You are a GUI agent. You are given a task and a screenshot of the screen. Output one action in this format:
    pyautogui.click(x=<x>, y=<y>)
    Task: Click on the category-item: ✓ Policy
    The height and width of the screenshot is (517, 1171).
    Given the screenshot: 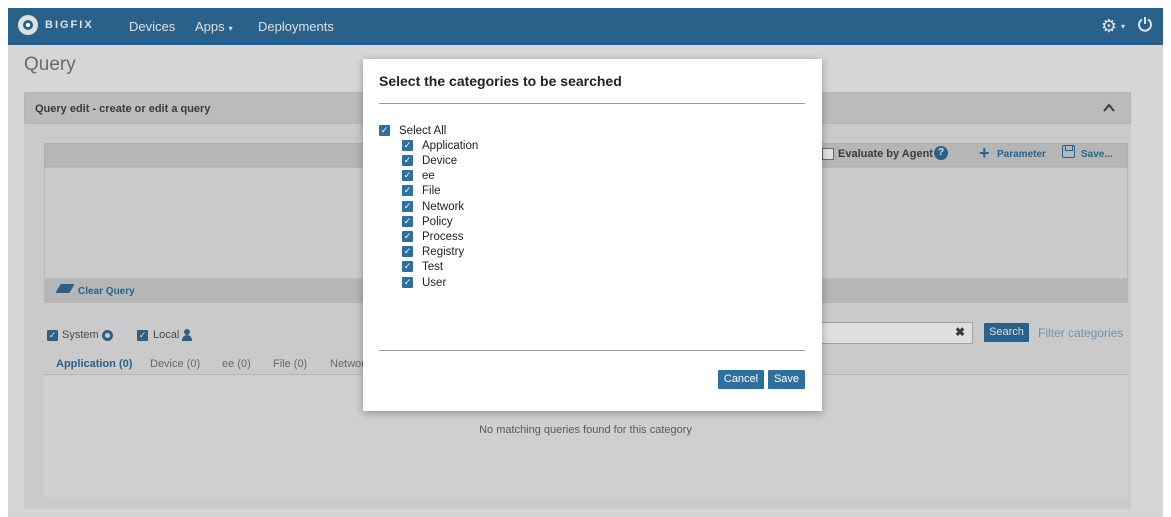 What is the action you would take?
    pyautogui.click(x=427, y=221)
    